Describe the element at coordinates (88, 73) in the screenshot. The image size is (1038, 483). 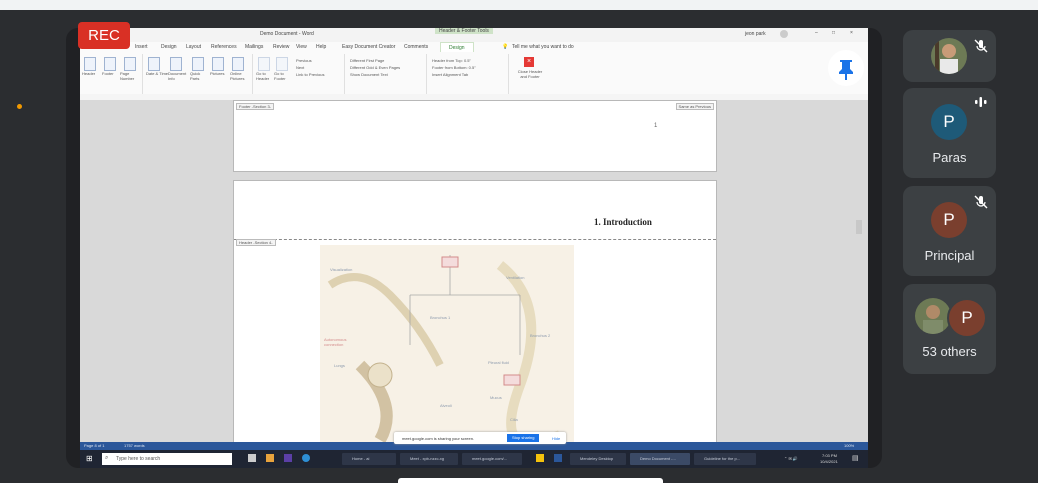
I see `header-button: Header` at that location.